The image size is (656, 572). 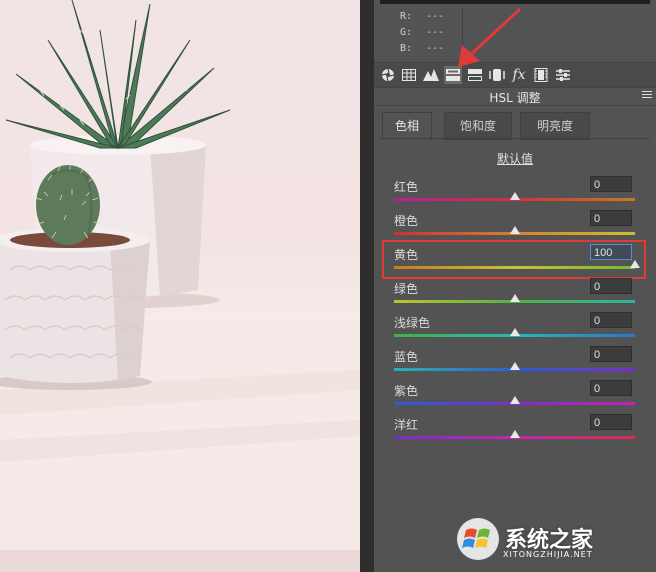 What do you see at coordinates (515, 2) in the screenshot?
I see `histogram-bottom-edge` at bounding box center [515, 2].